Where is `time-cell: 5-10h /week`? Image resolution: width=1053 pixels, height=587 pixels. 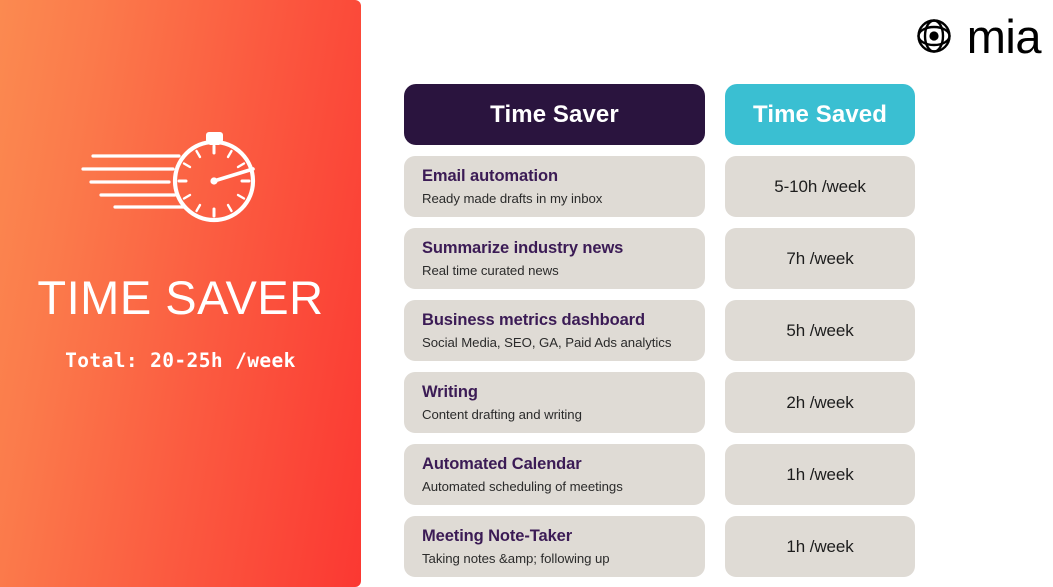 time-cell: 5-10h /week is located at coordinates (820, 186).